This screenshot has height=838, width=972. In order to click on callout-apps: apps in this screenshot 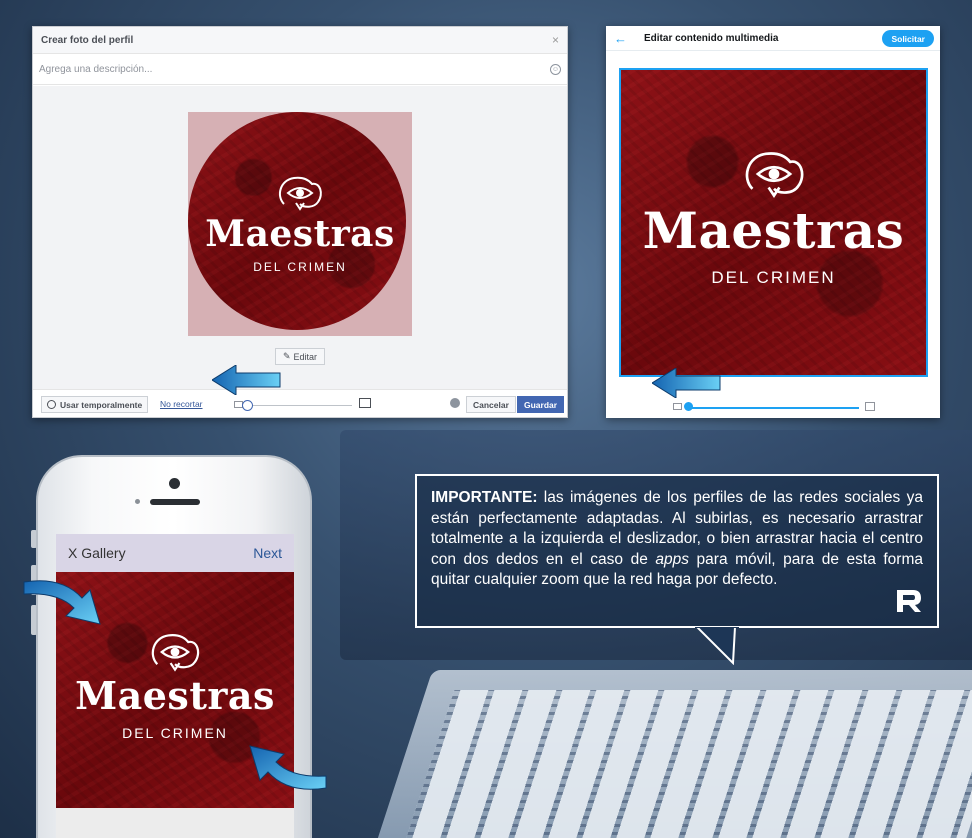, I will do `click(672, 559)`.